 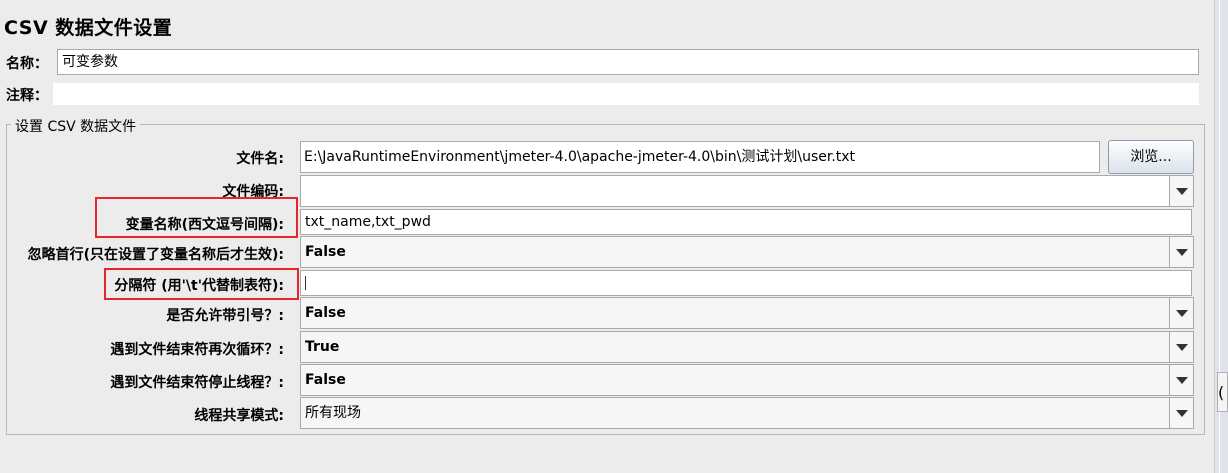 I want to click on allow-quoted-label: 是否允许带引号？:, so click(x=225, y=316).